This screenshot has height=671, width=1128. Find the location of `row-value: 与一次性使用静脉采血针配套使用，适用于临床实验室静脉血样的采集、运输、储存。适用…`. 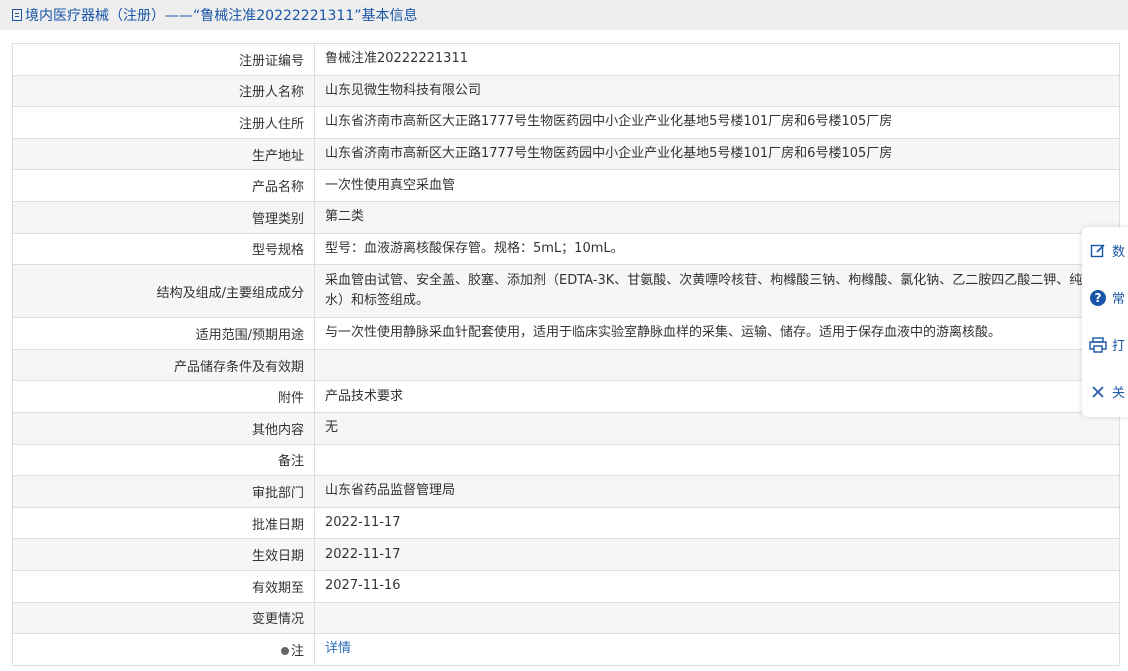

row-value: 与一次性使用静脉采血针配套使用，适用于临床实验室静脉血样的采集、运输、储存。适用… is located at coordinates (717, 333).